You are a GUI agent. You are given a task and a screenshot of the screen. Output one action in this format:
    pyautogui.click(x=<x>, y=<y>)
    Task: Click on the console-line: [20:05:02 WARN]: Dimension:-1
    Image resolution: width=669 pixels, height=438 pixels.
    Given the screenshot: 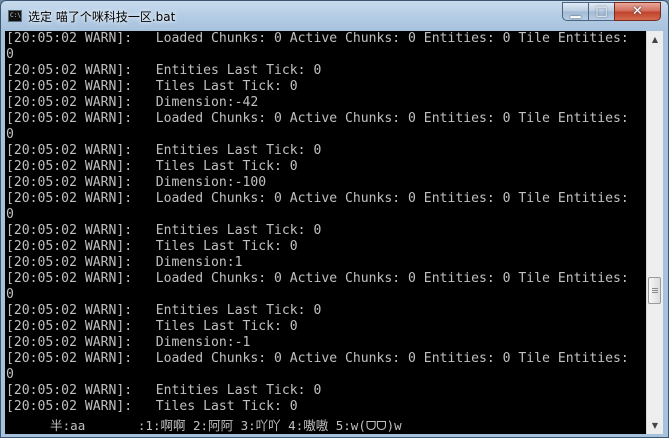 What is the action you would take?
    pyautogui.click(x=128, y=342)
    